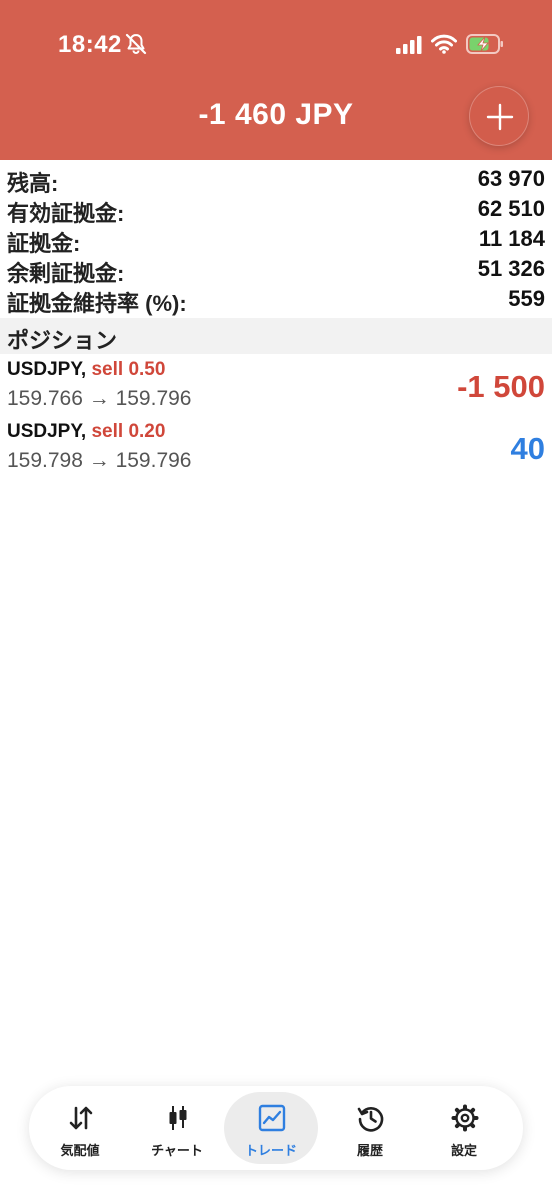 This screenshot has width=552, height=1200. What do you see at coordinates (177, 1150) in the screenshot?
I see `tab-label: チャート` at bounding box center [177, 1150].